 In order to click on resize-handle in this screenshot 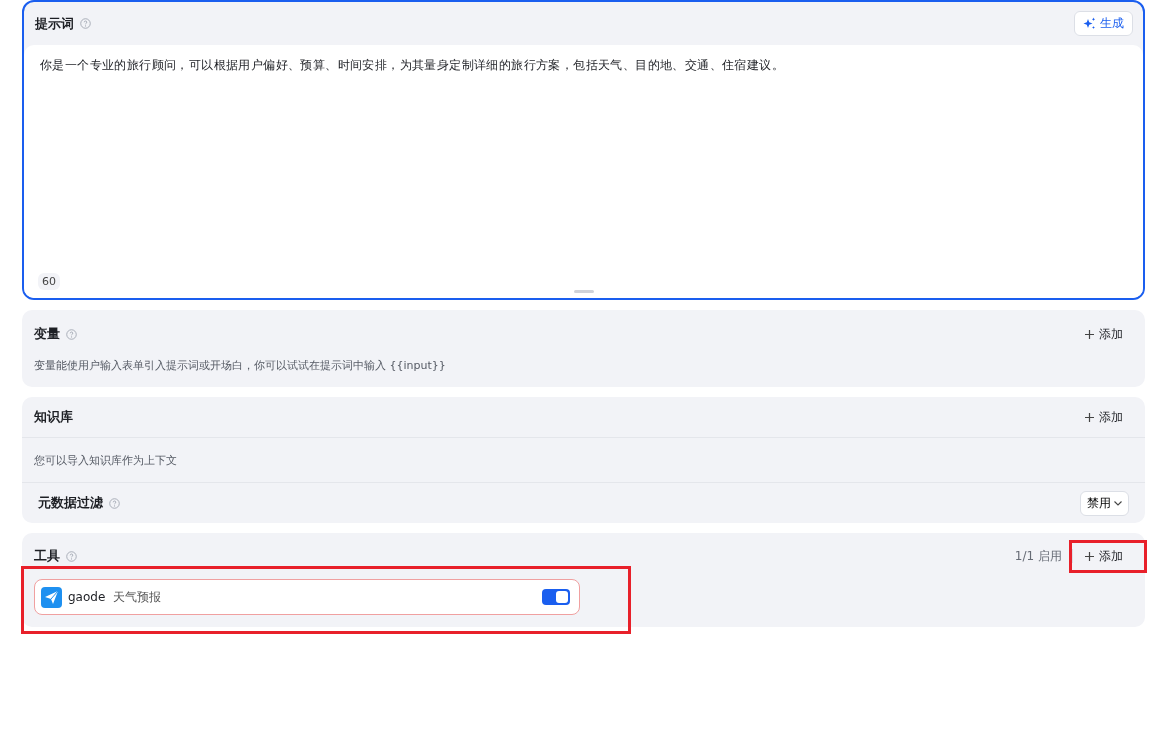, I will do `click(583, 291)`.